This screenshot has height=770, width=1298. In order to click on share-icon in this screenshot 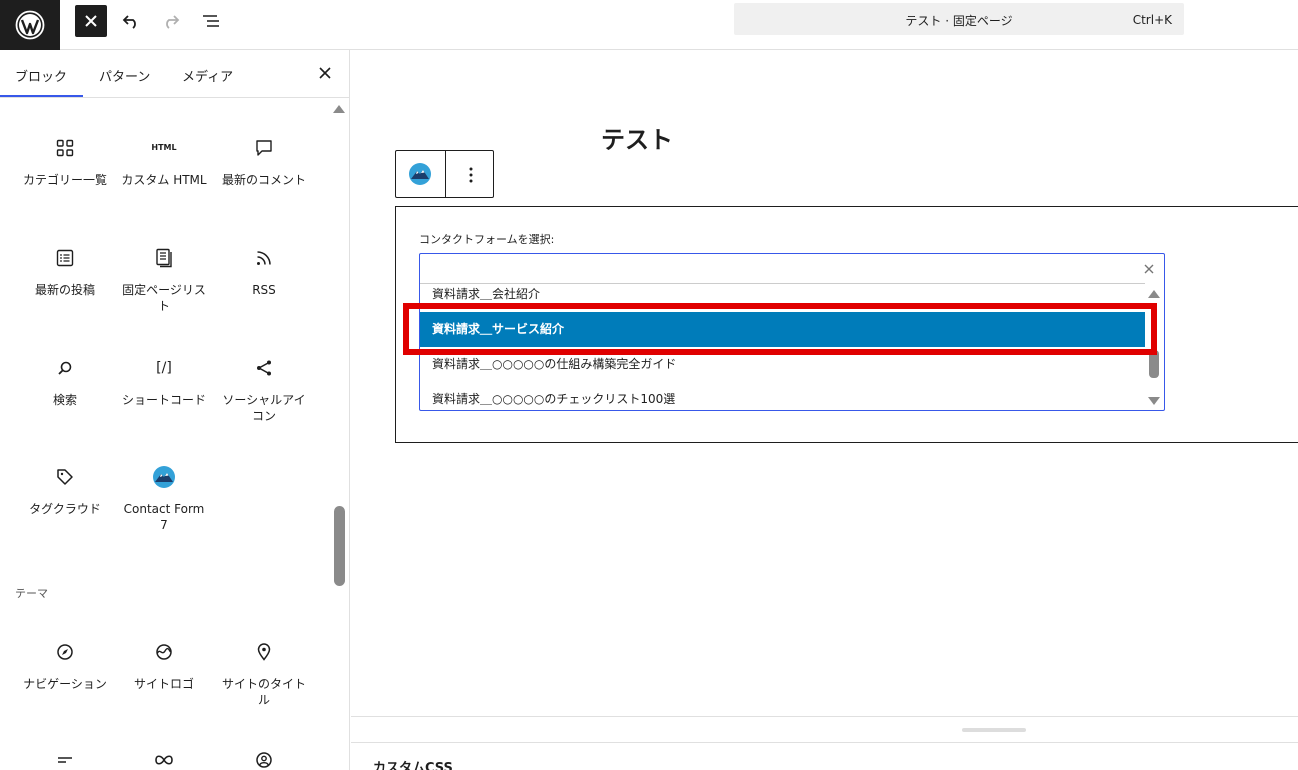, I will do `click(264, 368)`.